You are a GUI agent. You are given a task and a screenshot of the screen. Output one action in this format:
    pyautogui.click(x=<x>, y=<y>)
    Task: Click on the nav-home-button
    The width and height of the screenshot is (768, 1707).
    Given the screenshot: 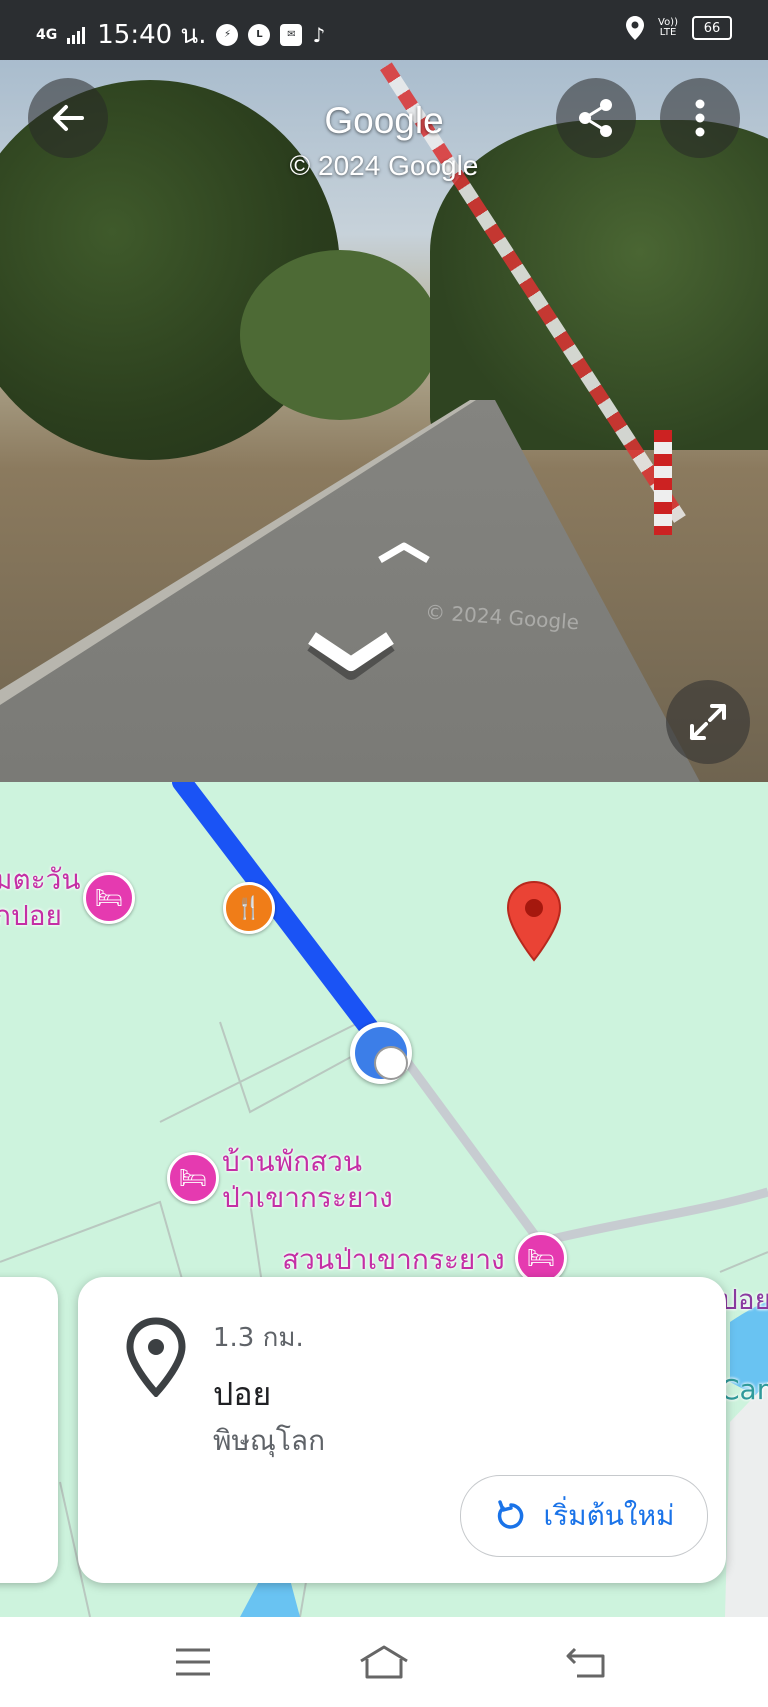 What is the action you would take?
    pyautogui.click(x=384, y=1662)
    